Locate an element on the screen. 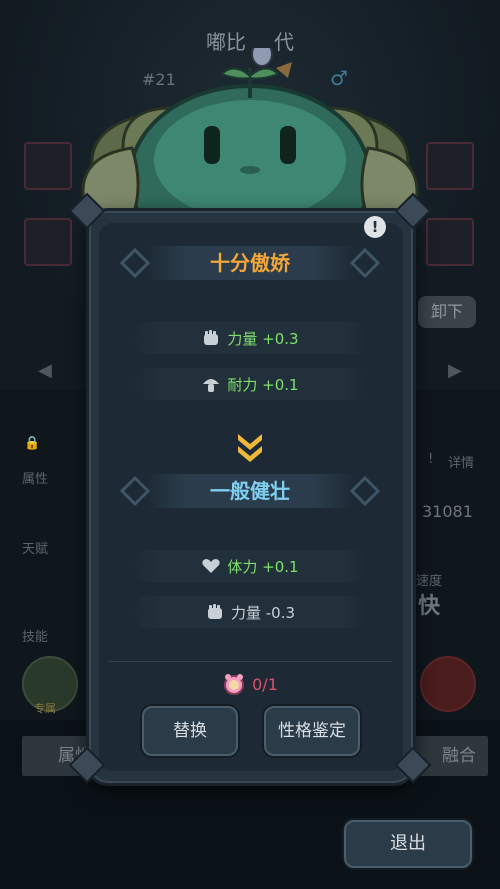 Image resolution: width=500 pixels, height=889 pixels. stat-text: 耐力 +0.1 is located at coordinates (263, 384).